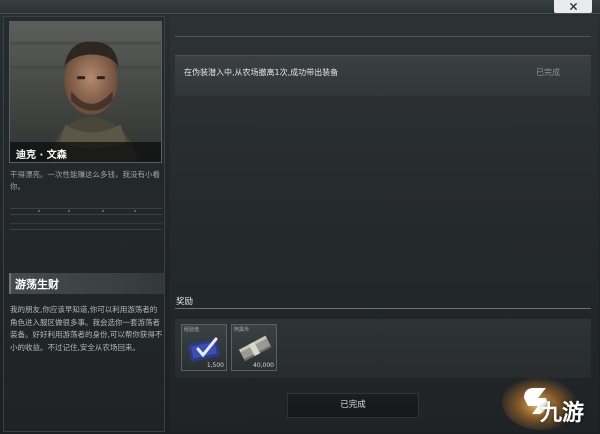 Image resolution: width=600 pixels, height=434 pixels. I want to click on reward-item-cash: 阿黑币 40,000, so click(254, 347).